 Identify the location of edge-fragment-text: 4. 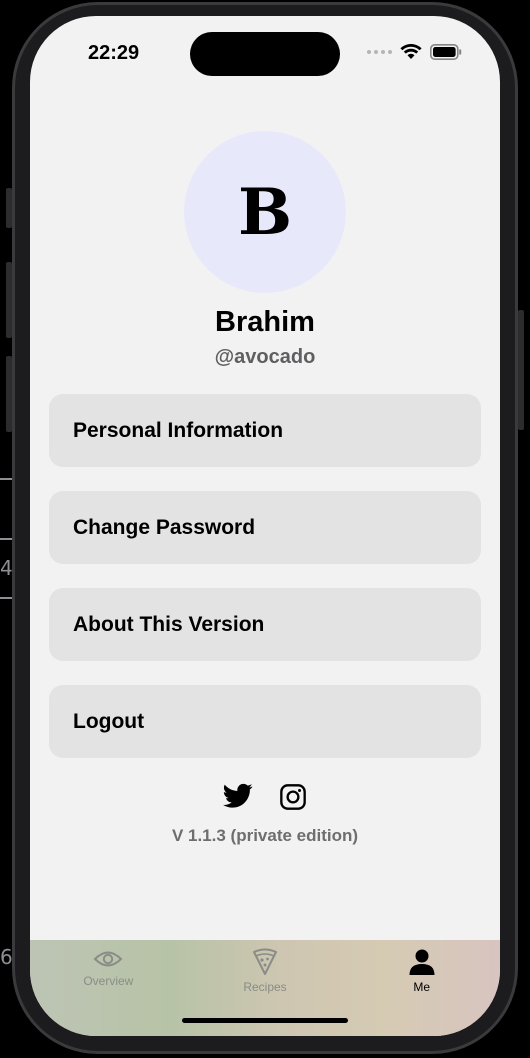
(6, 568).